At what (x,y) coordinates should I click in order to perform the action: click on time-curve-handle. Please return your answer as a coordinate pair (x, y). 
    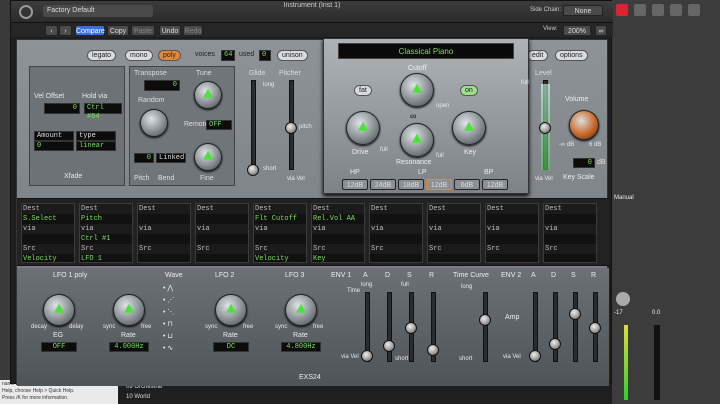
    Looking at the image, I should click on (485, 320).